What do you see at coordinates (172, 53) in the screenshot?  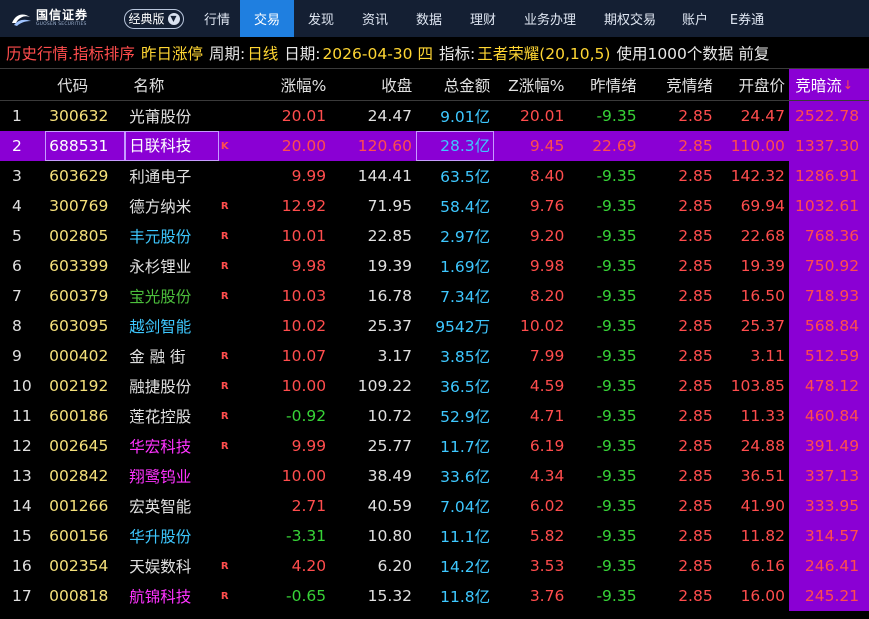 I see `stock-pool-label: 昨日涨停` at bounding box center [172, 53].